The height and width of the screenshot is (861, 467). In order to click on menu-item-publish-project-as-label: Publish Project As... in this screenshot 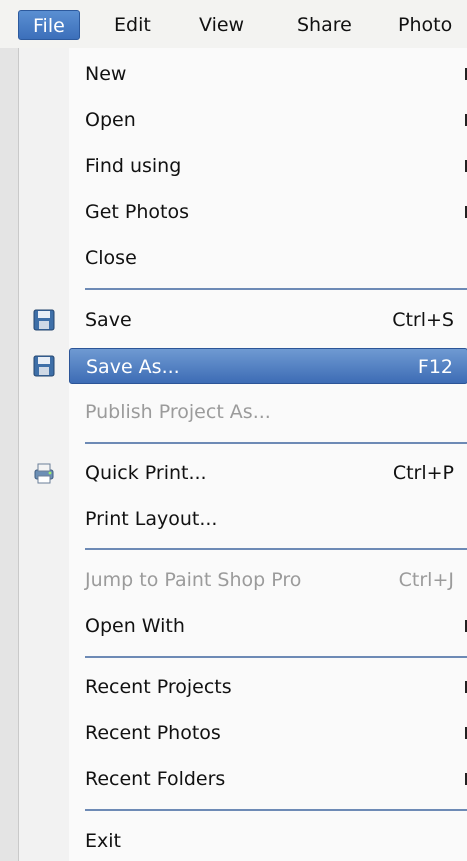, I will do `click(178, 412)`.